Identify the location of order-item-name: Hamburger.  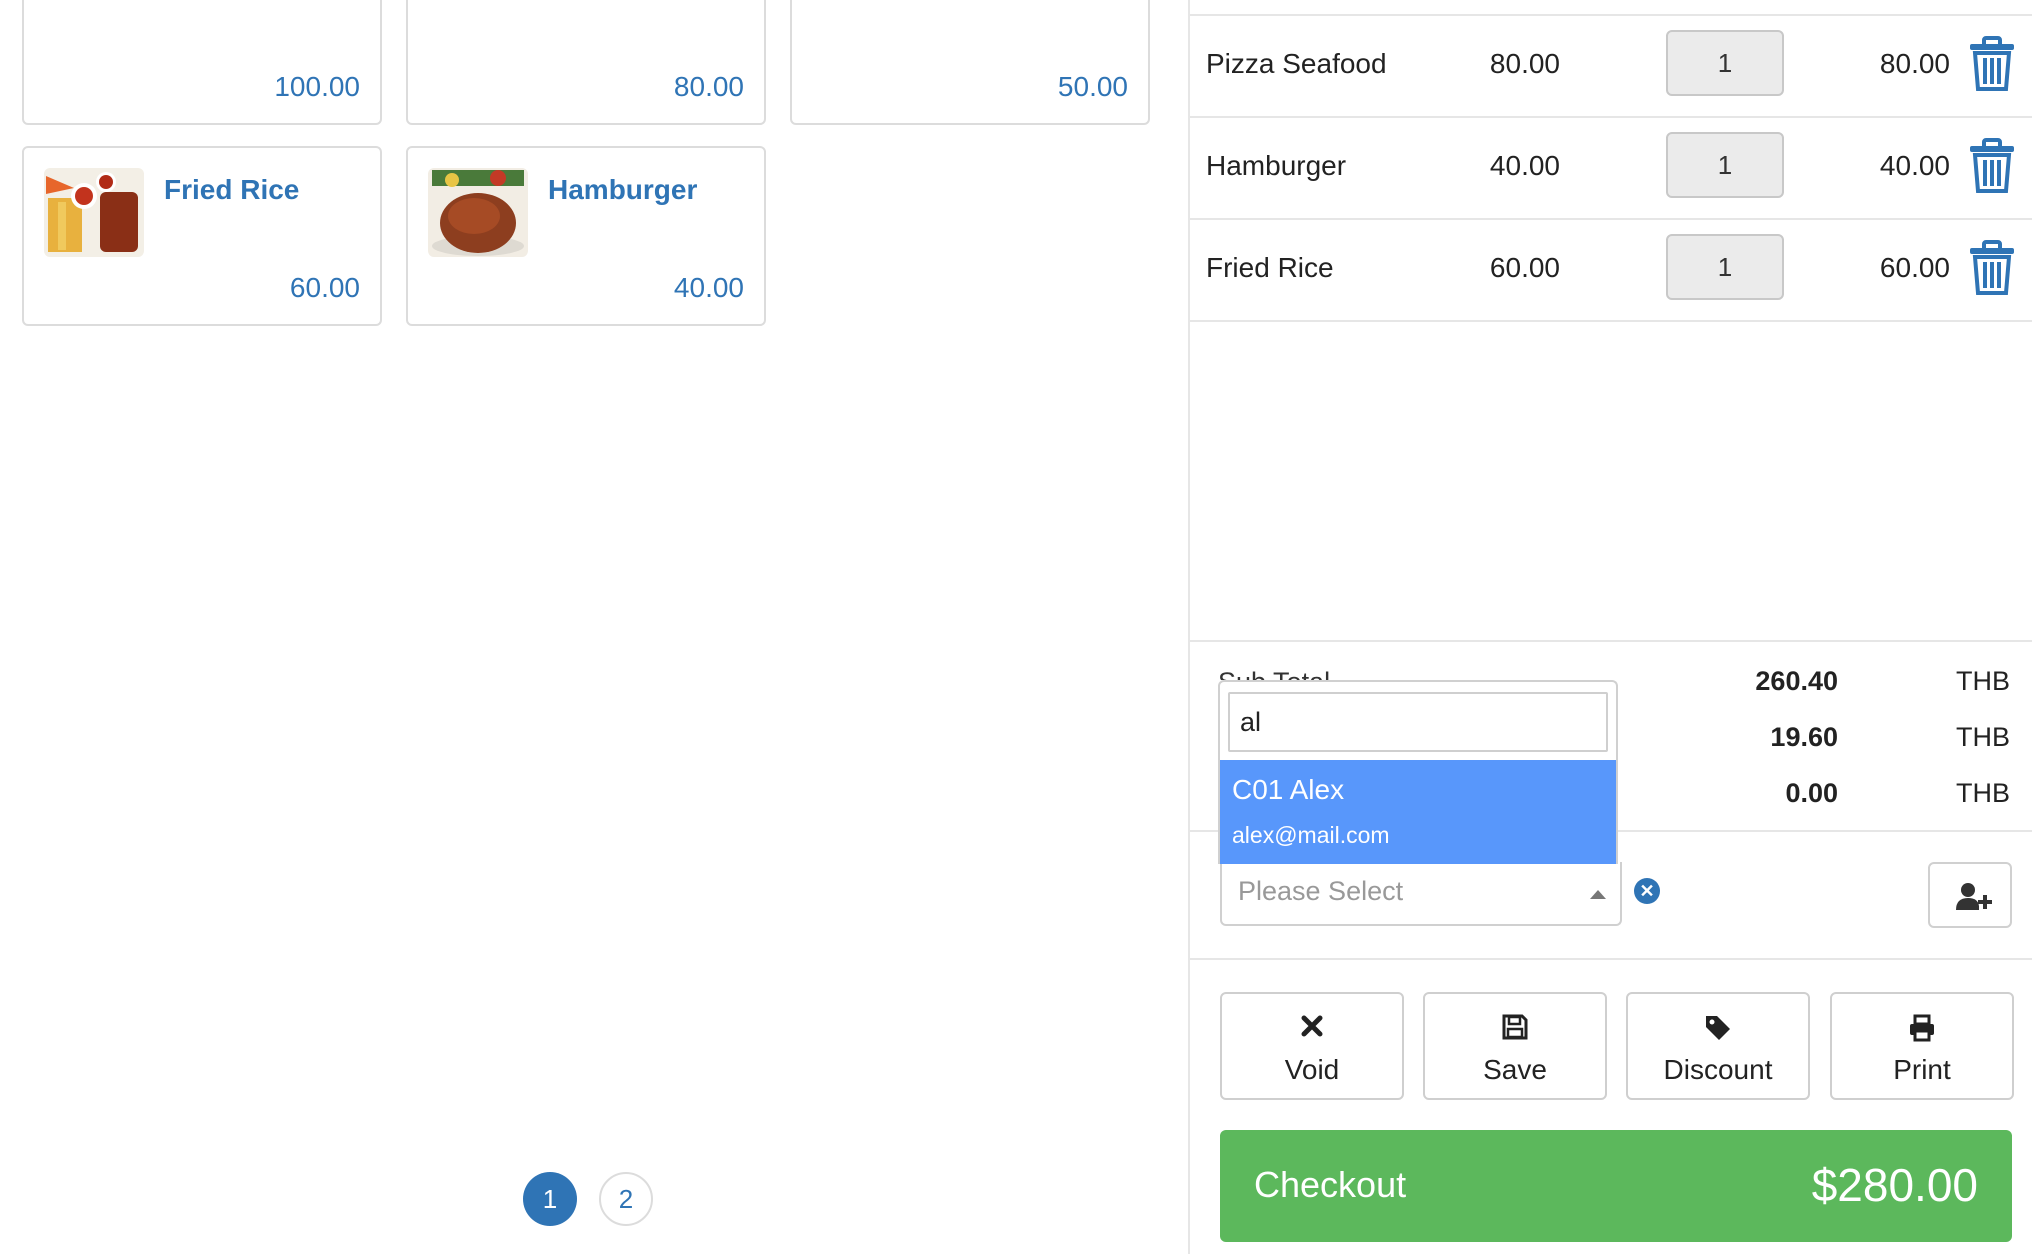
(1276, 165).